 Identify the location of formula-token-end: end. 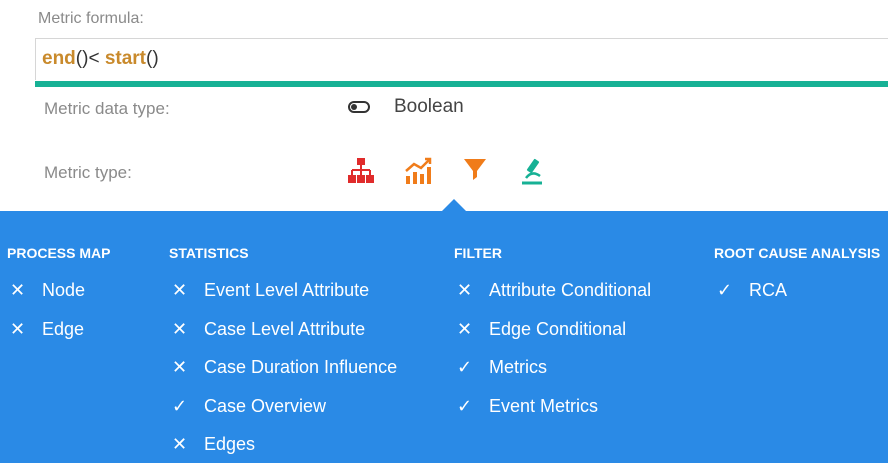
(59, 58).